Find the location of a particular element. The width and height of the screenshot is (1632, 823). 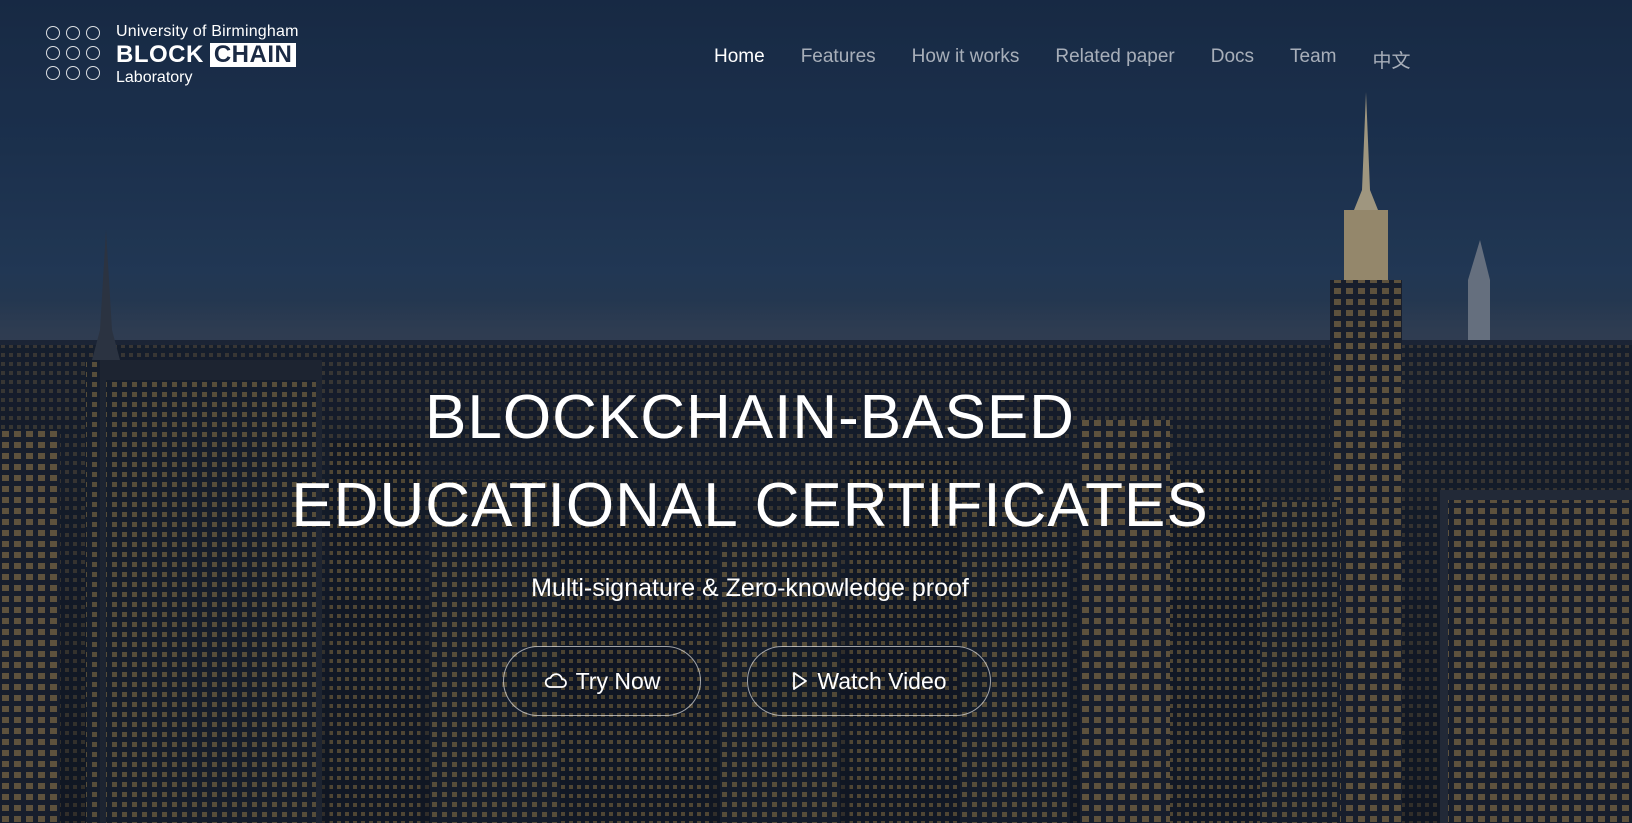

headline-line-1: BLOCKCHAIN-BASED is located at coordinates (750, 417).